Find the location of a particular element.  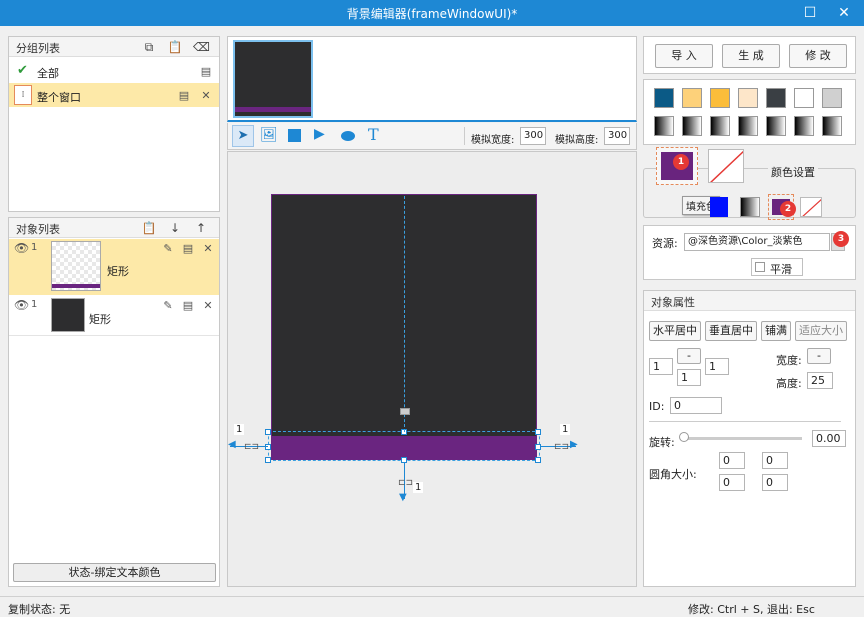

group-list-panel: 分组列表 ⧉ 📋 ⌫ ✔ 全部 ▤ ⁞ 整个窗口 ▤ ✕ is located at coordinates (114, 124).